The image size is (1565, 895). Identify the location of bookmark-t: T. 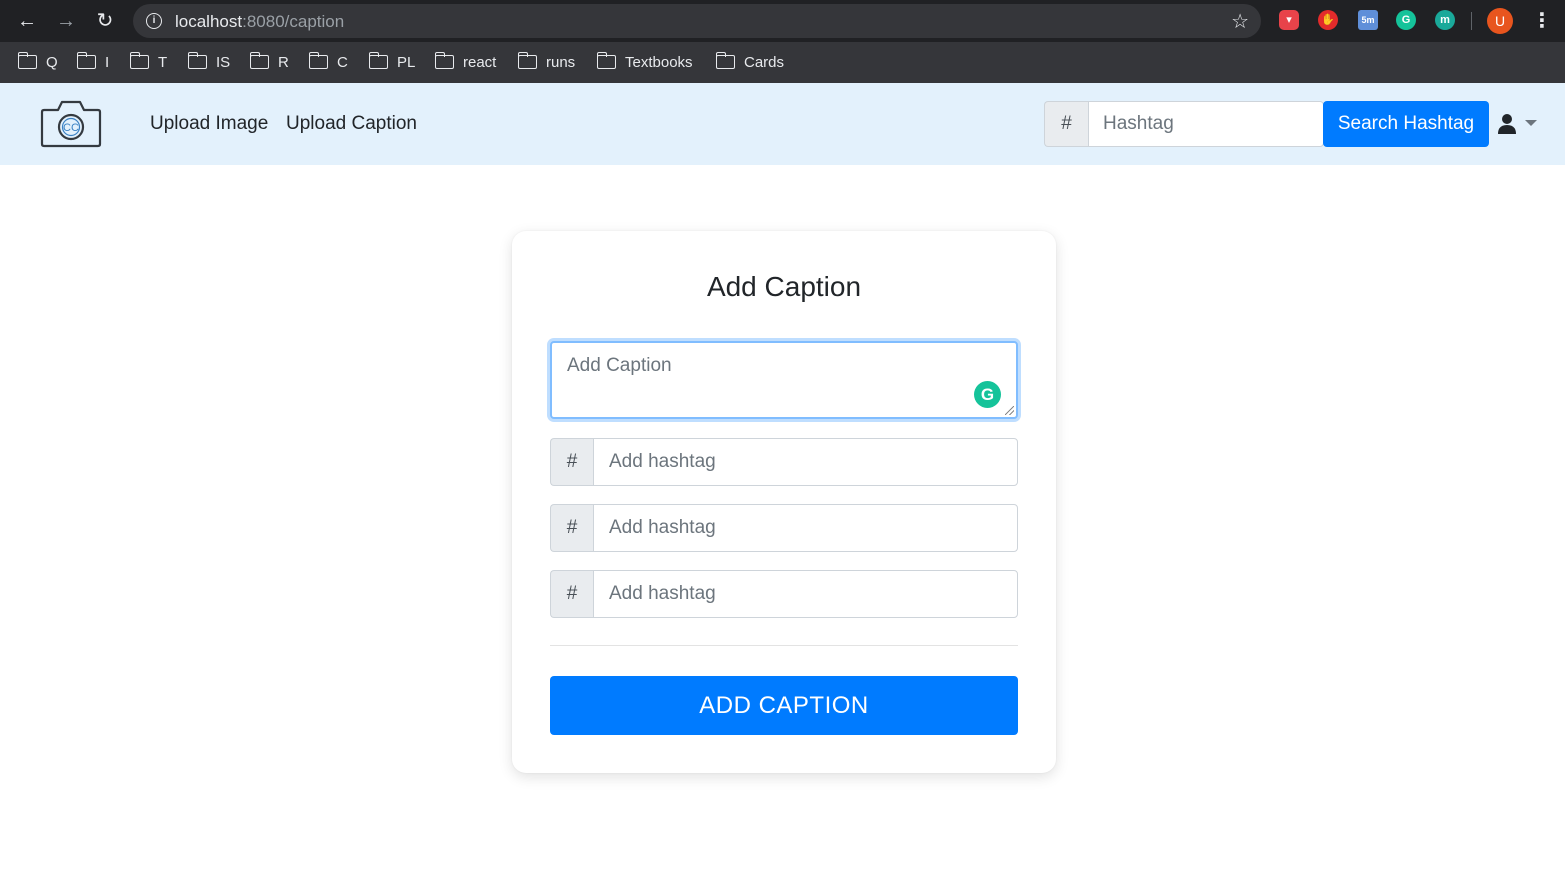
(148, 62).